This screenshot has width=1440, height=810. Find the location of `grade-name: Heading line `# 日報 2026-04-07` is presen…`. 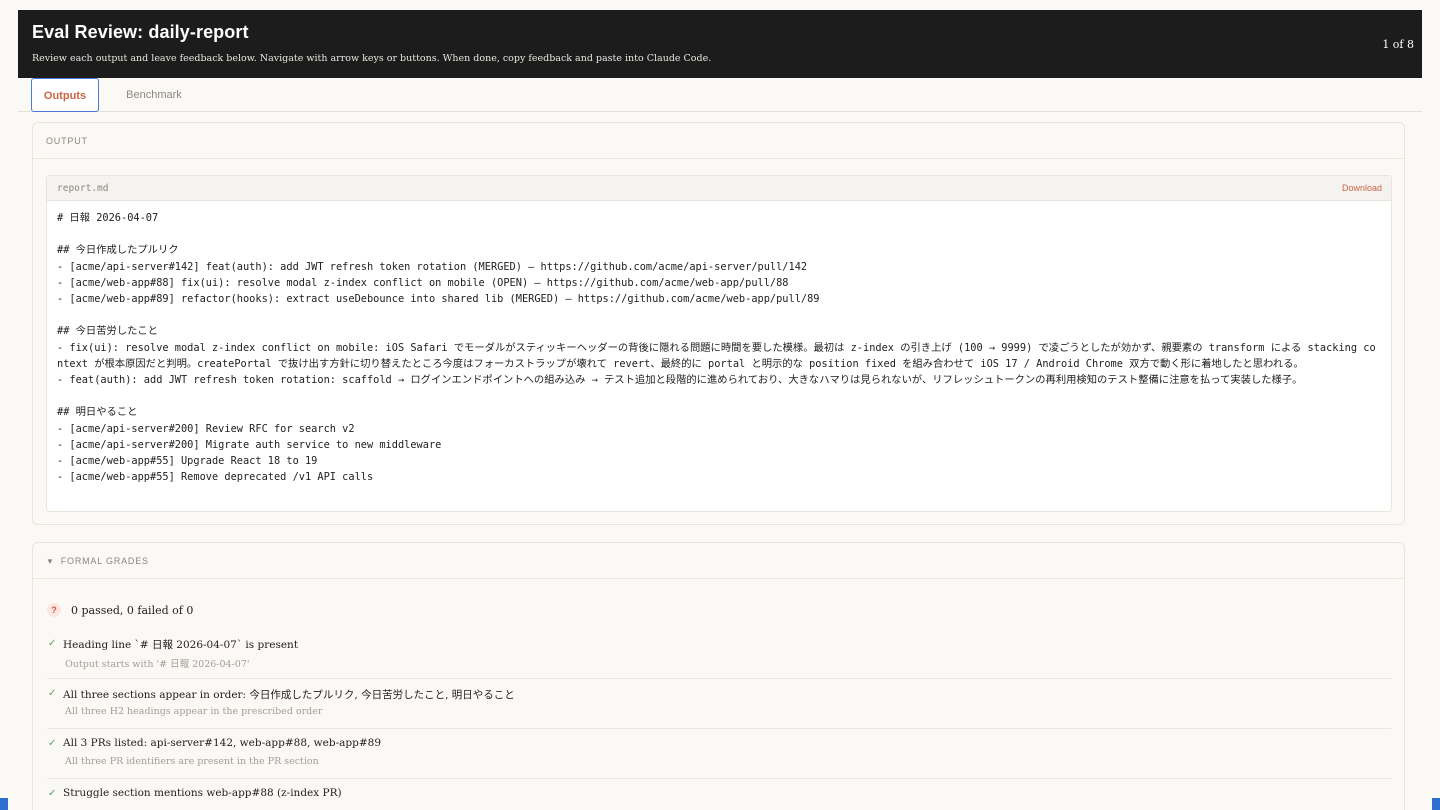

grade-name: Heading line `# 日報 2026-04-07` is presen… is located at coordinates (181, 645).